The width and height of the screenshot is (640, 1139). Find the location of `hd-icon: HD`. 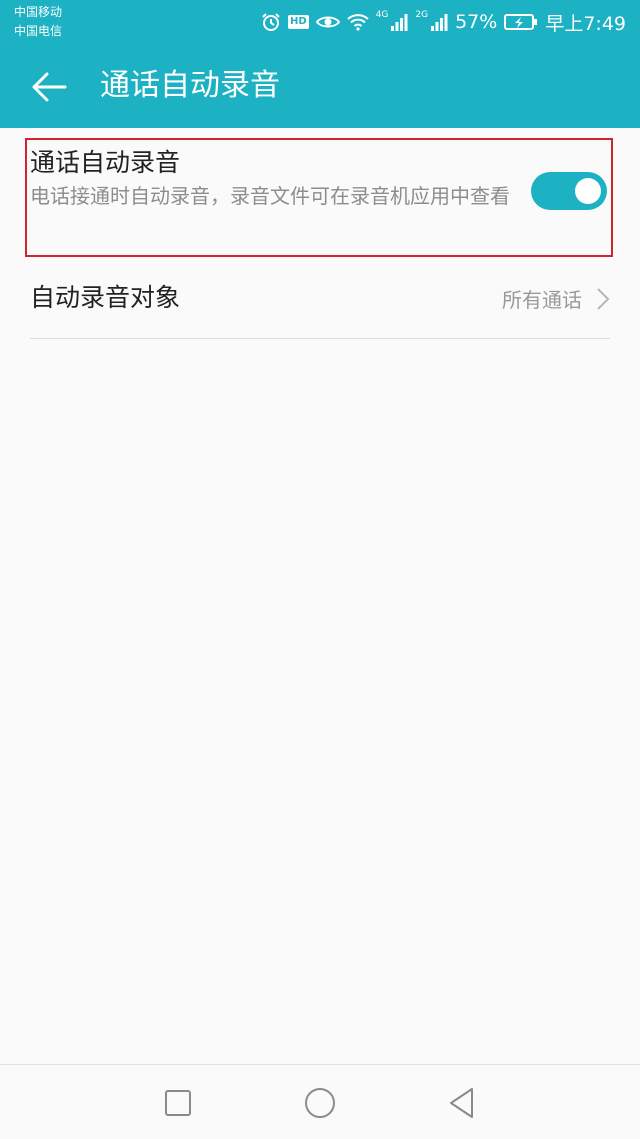

hd-icon: HD is located at coordinates (298, 22).